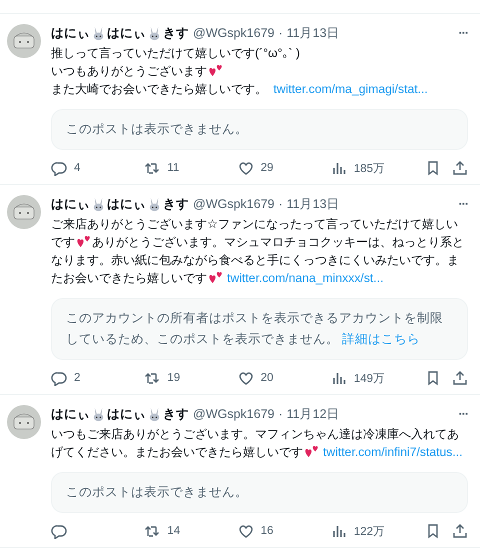  What do you see at coordinates (378, 531) in the screenshot?
I see `views-button: 122万` at bounding box center [378, 531].